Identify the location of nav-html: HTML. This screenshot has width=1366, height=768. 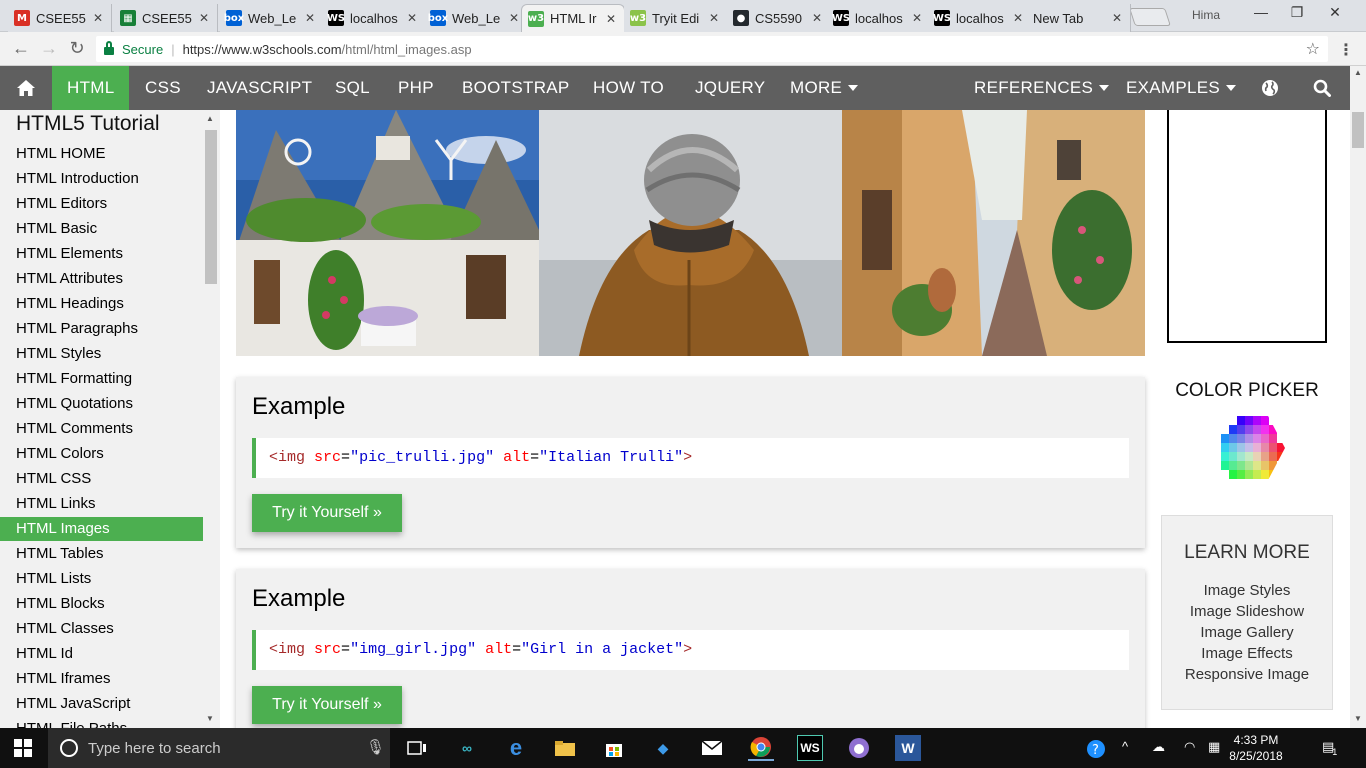
(91, 88).